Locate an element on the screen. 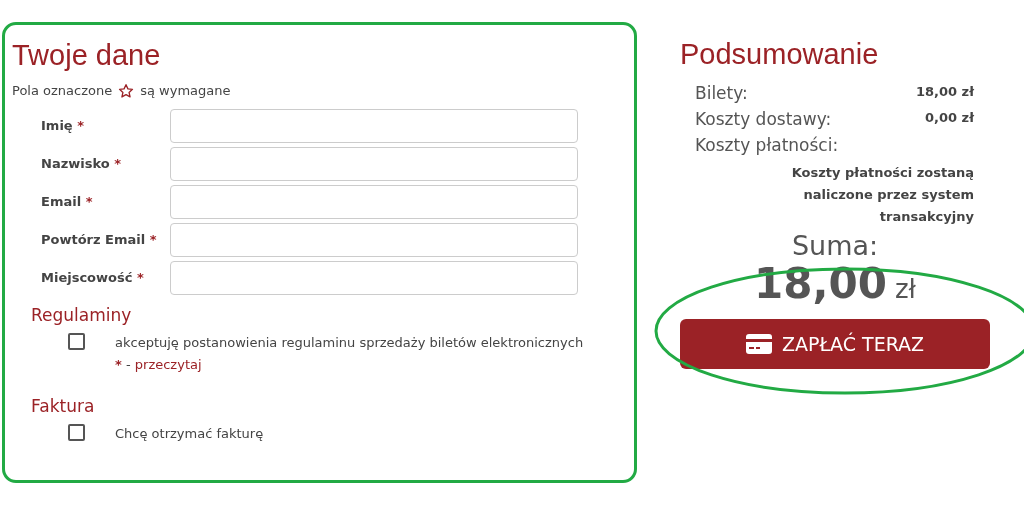 The width and height of the screenshot is (1024, 516). credit-card-icon is located at coordinates (758, 344).